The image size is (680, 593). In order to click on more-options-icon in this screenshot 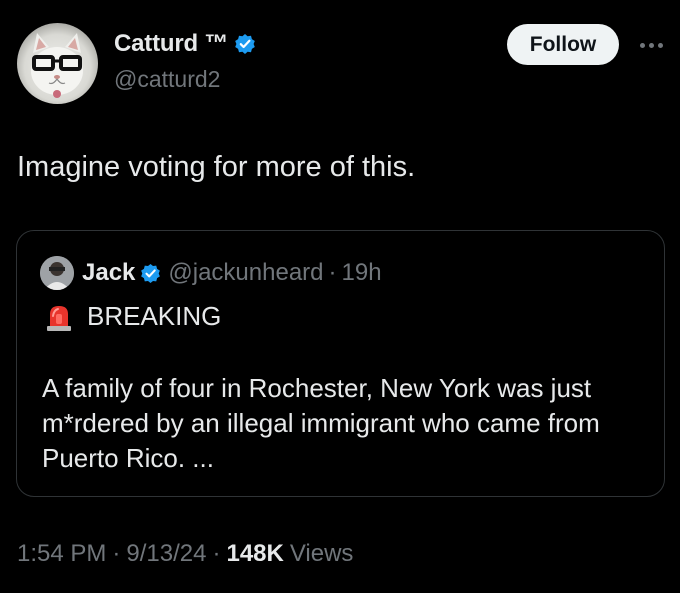, I will do `click(651, 45)`.